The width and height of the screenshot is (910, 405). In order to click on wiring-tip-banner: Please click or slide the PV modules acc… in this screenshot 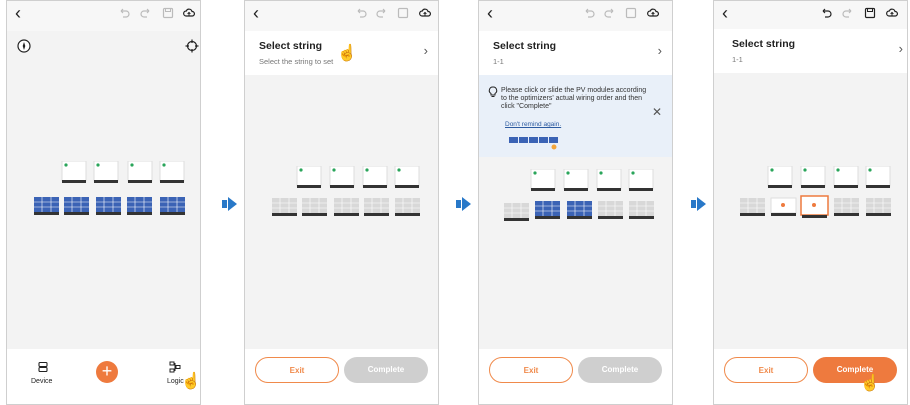, I will do `click(575, 116)`.